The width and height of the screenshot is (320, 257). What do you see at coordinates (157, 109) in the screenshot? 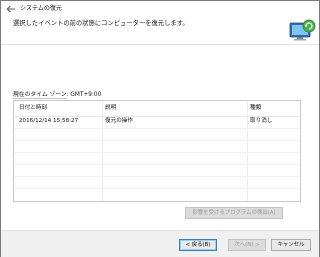
I see `list-header: 日付と時刻 説明 種類` at bounding box center [157, 109].